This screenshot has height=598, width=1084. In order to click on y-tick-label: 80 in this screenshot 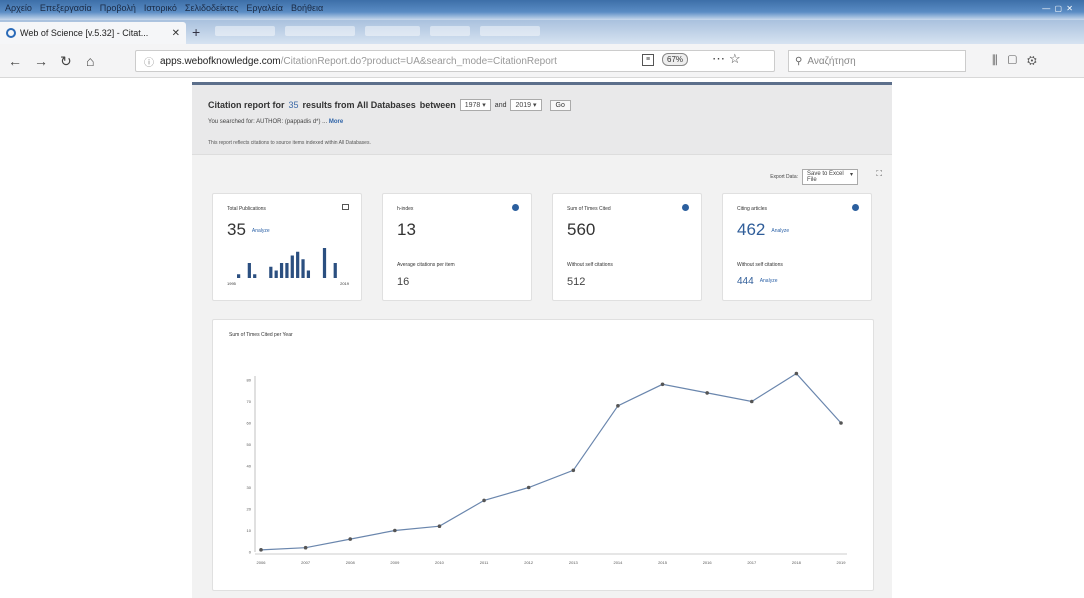, I will do `click(249, 380)`.